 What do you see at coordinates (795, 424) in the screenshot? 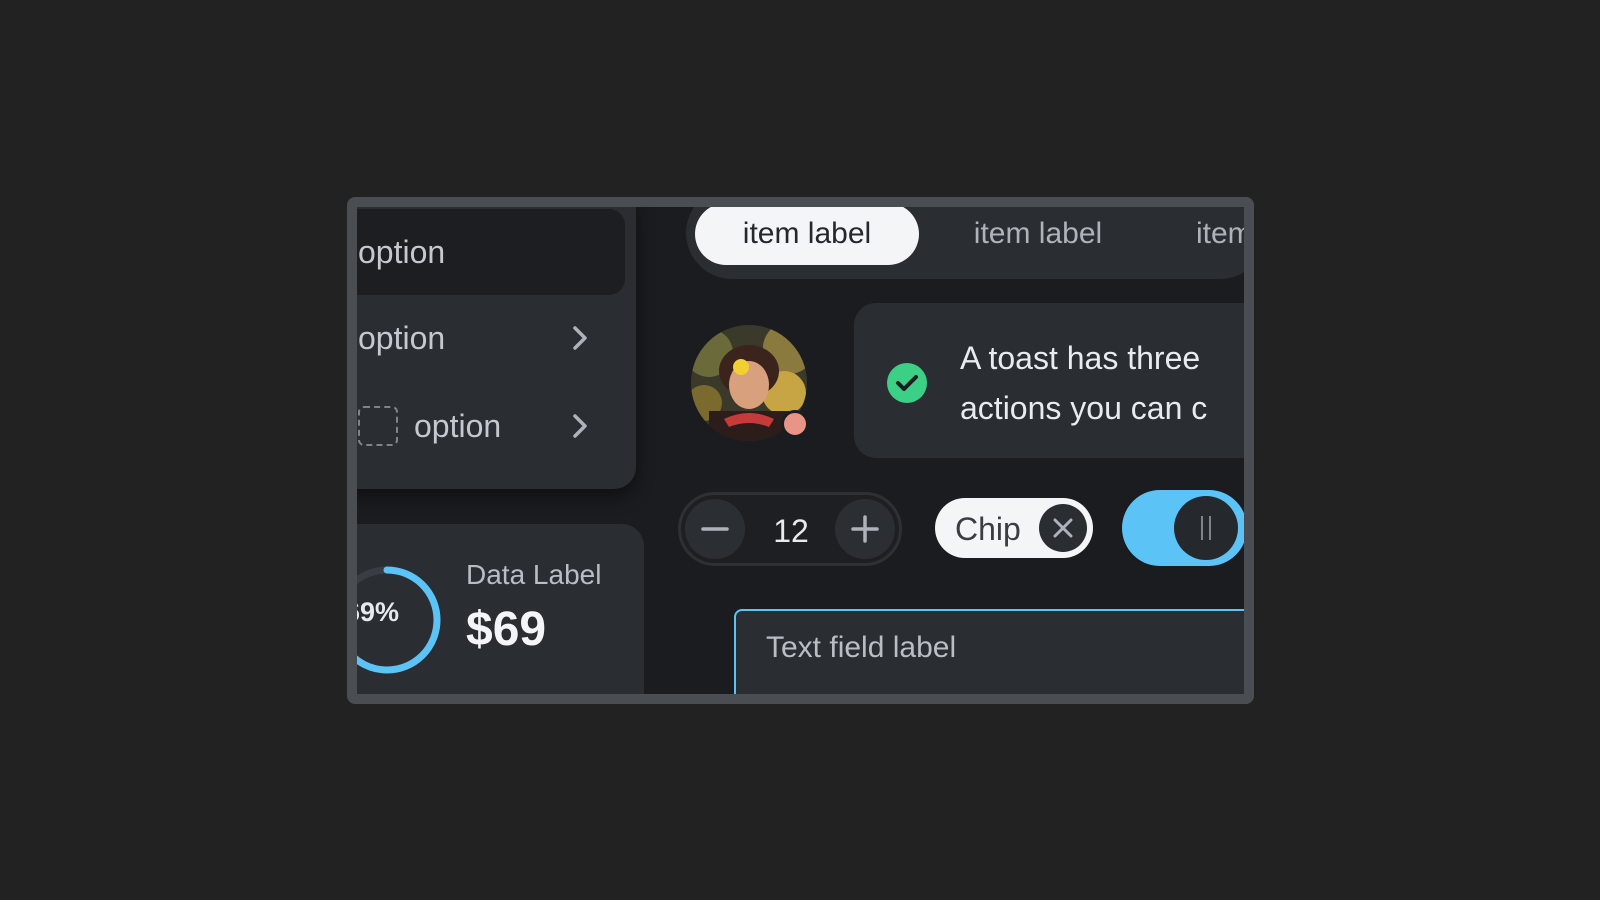
I see `avatar-status-dot` at bounding box center [795, 424].